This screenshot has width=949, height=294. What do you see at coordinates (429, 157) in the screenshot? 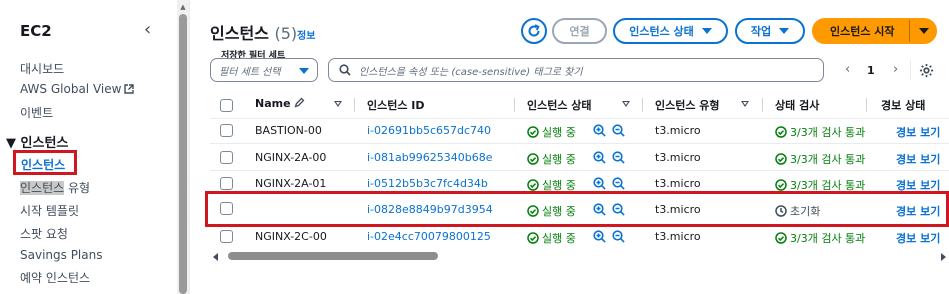
I see `instance-id-link: i-081ab99625340b68e` at bounding box center [429, 157].